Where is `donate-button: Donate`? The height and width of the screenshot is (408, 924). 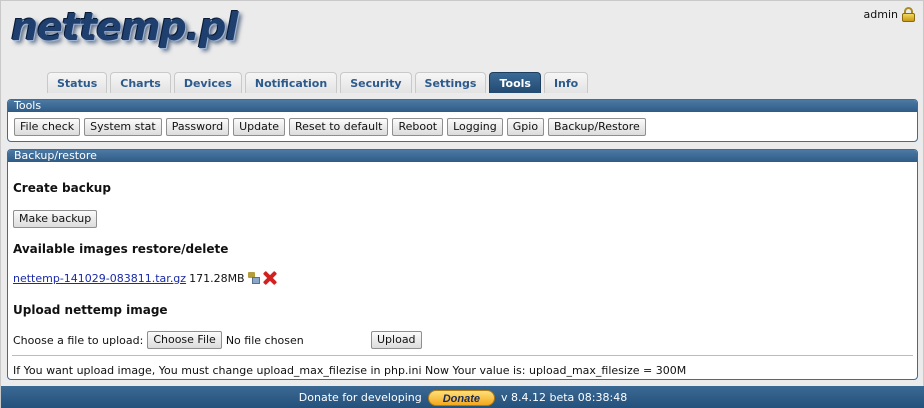
donate-button: Donate is located at coordinates (461, 397).